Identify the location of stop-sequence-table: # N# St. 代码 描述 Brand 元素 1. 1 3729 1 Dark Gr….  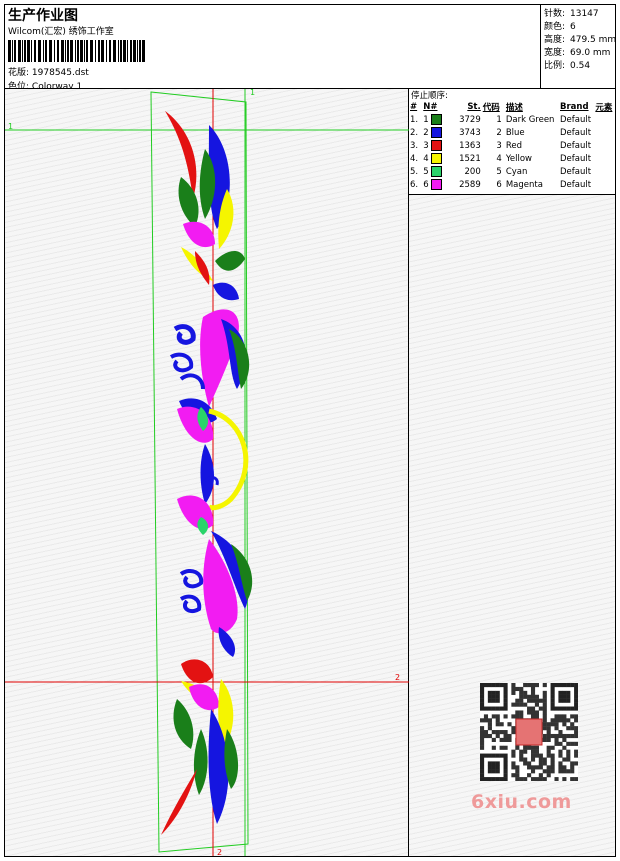
(512, 145).